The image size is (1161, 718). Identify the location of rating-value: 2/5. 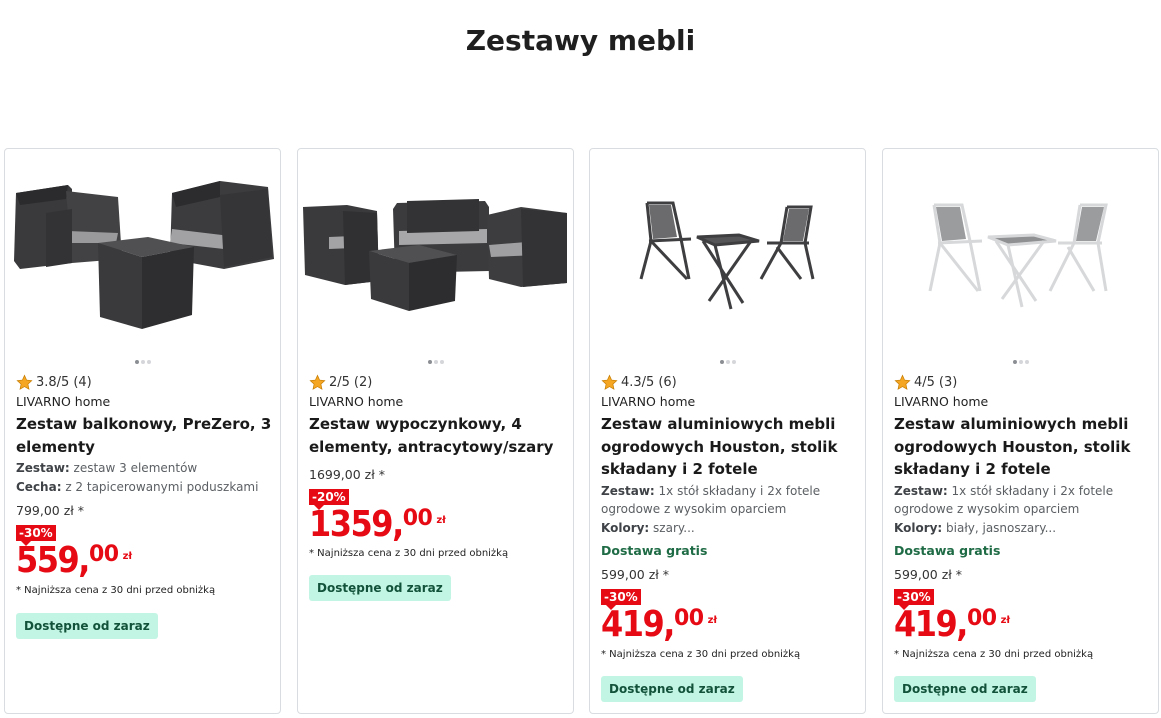
(339, 382).